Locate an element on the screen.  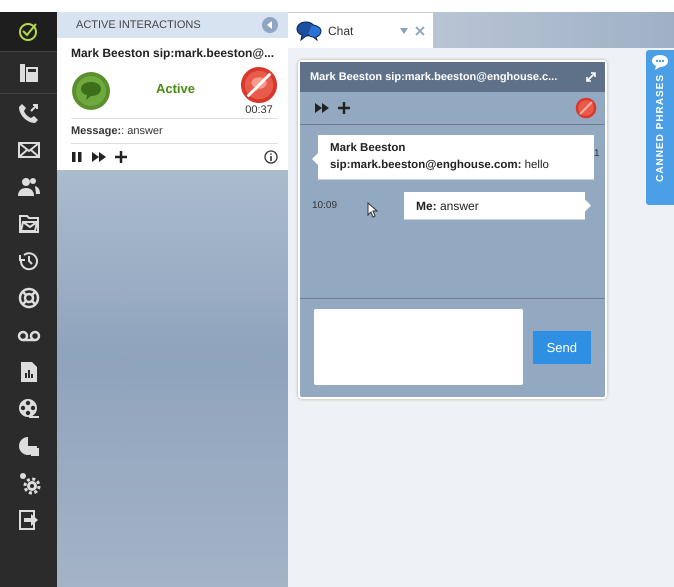
exit-icon is located at coordinates (28, 520).